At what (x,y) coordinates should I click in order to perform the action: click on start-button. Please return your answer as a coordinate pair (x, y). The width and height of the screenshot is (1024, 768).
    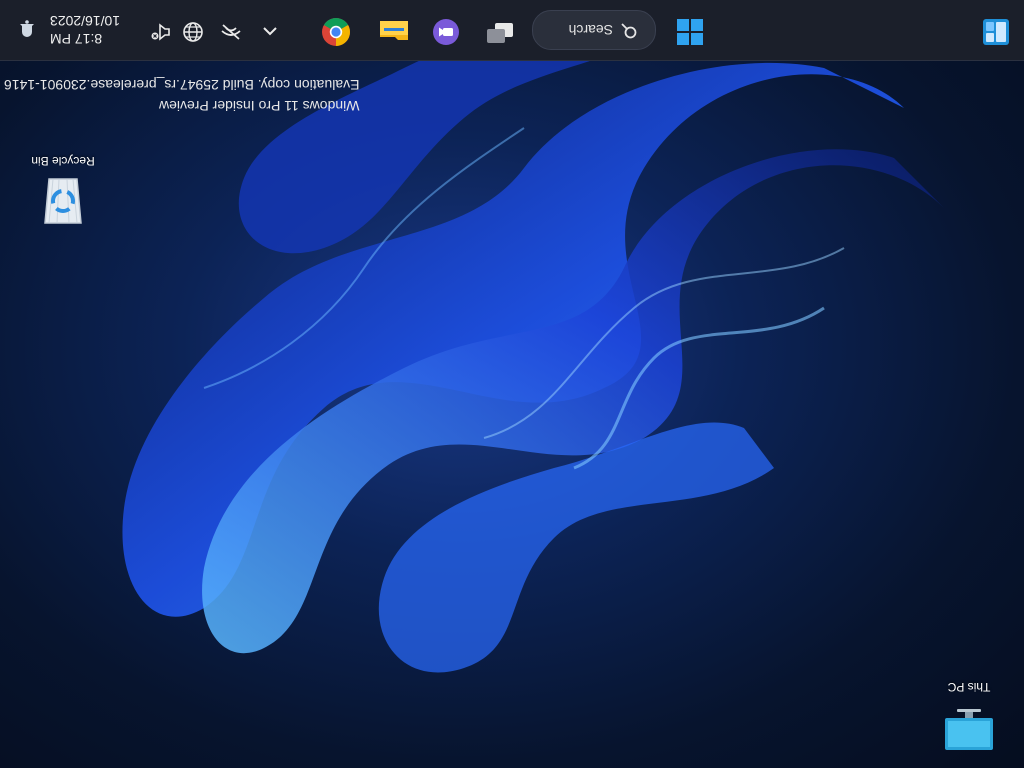
    Looking at the image, I should click on (690, 30).